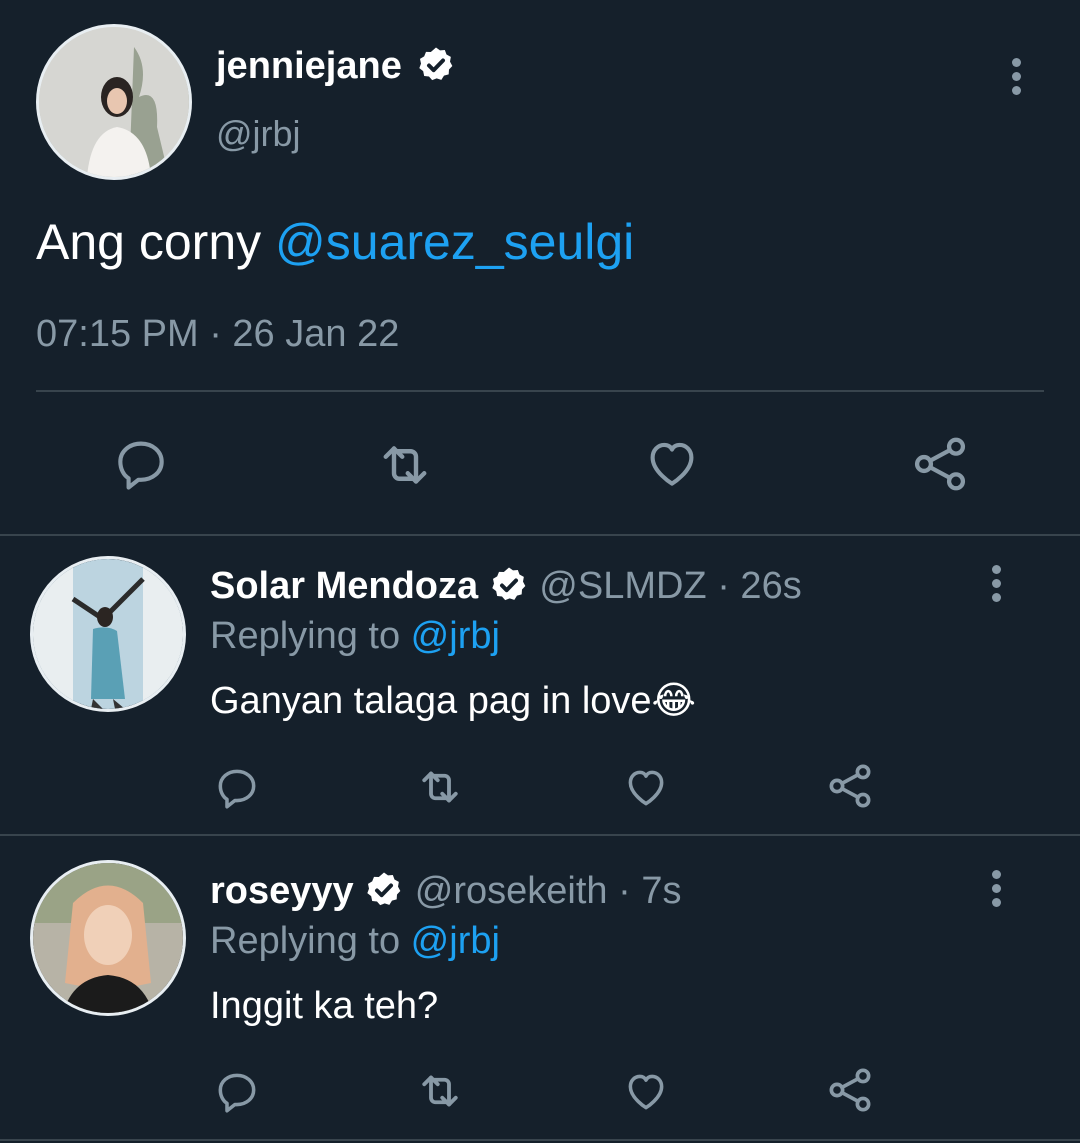 The width and height of the screenshot is (1080, 1143). Describe the element at coordinates (759, 586) in the screenshot. I see `reply-time: · 26s` at that location.